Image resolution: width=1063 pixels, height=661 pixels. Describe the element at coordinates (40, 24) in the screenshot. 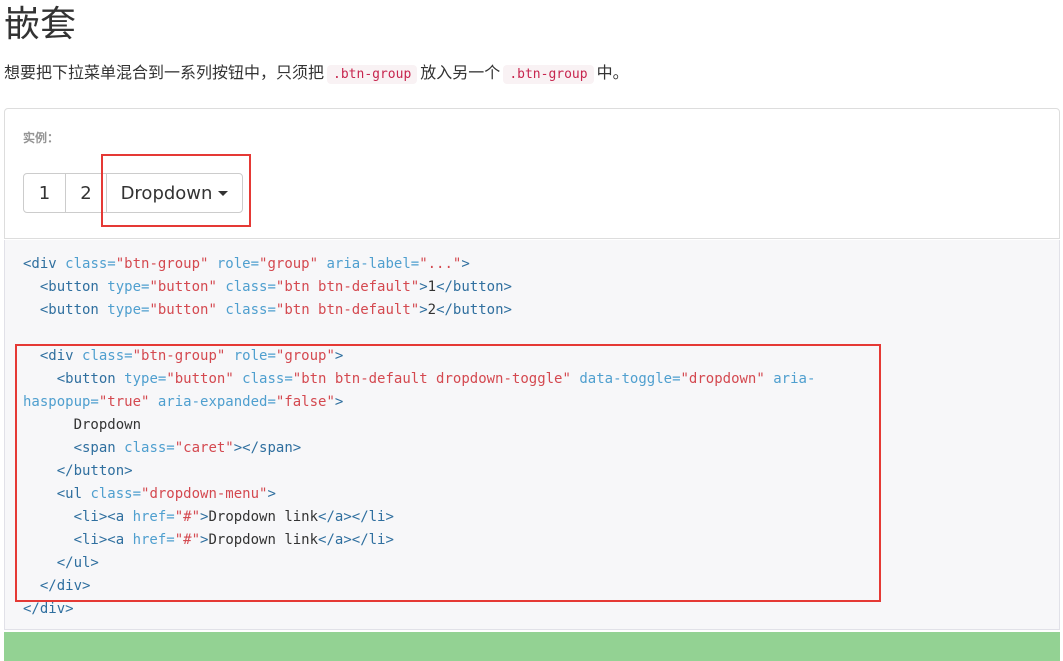

I see `page-title: 嵌套` at that location.